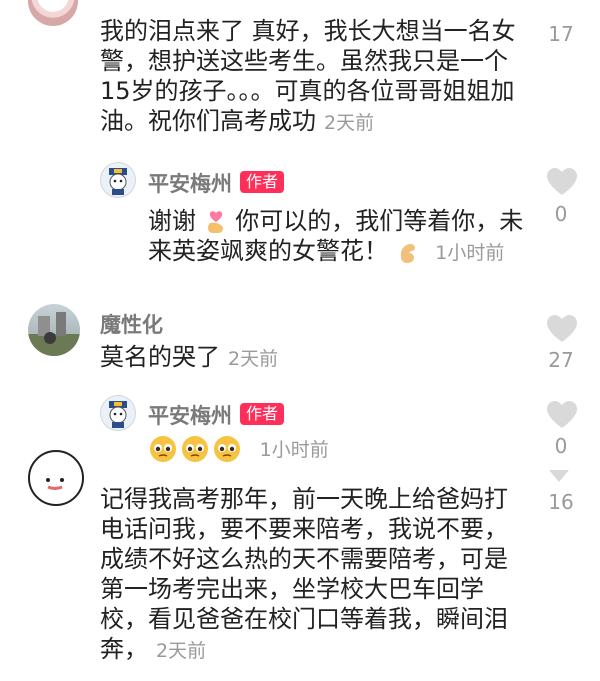 Image resolution: width=600 pixels, height=681 pixels. I want to click on profile-photo-icon, so click(54, 334).